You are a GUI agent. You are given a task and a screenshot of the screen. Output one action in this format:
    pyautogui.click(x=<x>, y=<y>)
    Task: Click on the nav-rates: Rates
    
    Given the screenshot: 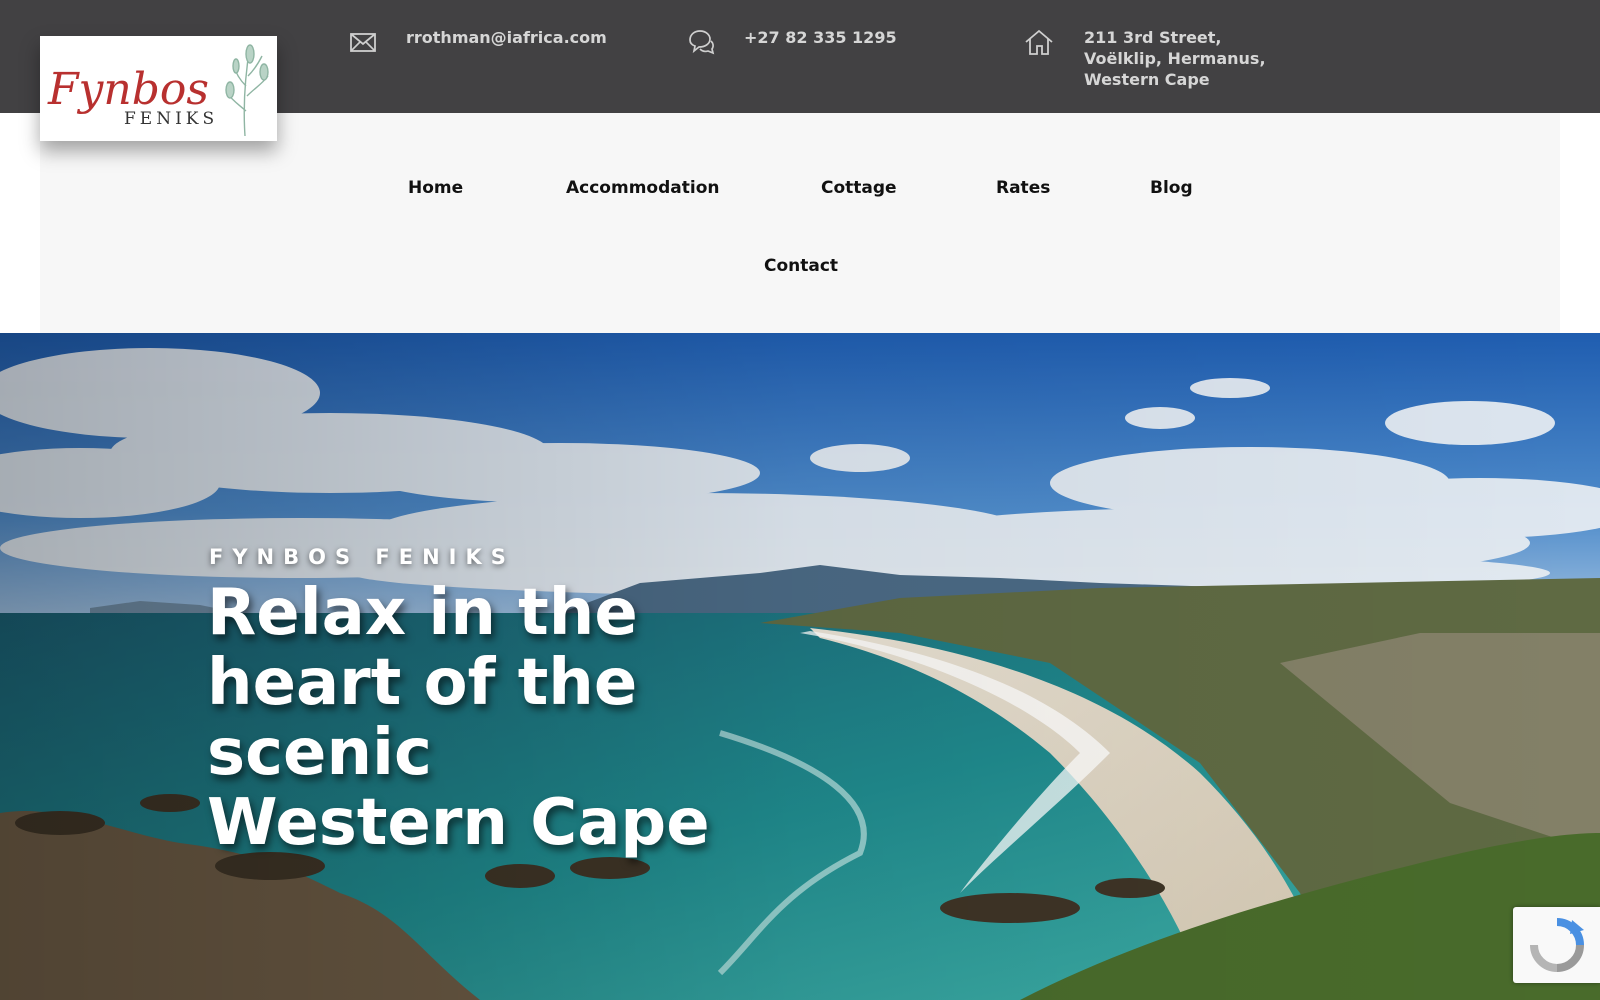 What is the action you would take?
    pyautogui.click(x=1023, y=188)
    